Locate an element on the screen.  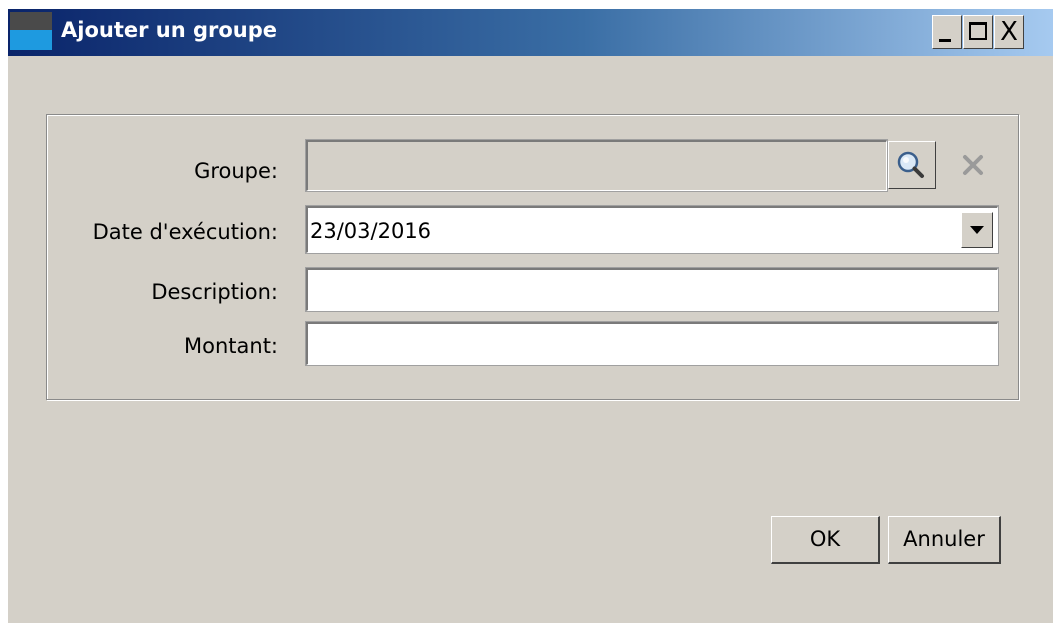
chevron-down-icon is located at coordinates (977, 230).